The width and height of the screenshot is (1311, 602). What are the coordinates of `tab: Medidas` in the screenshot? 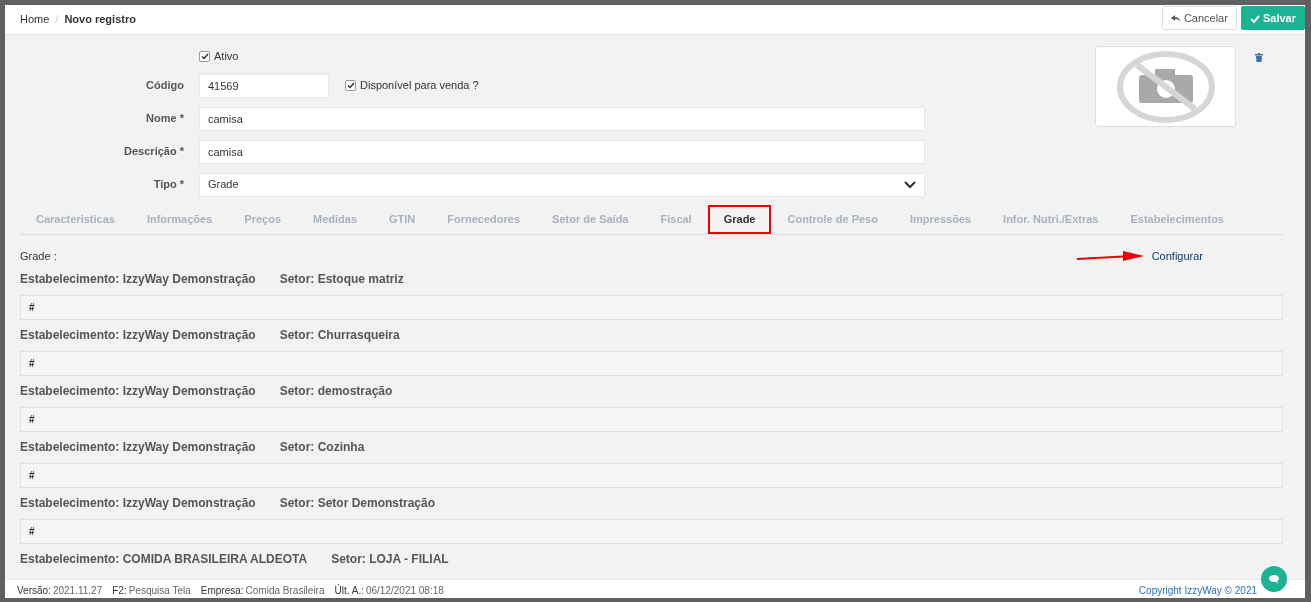 It's located at (335, 219).